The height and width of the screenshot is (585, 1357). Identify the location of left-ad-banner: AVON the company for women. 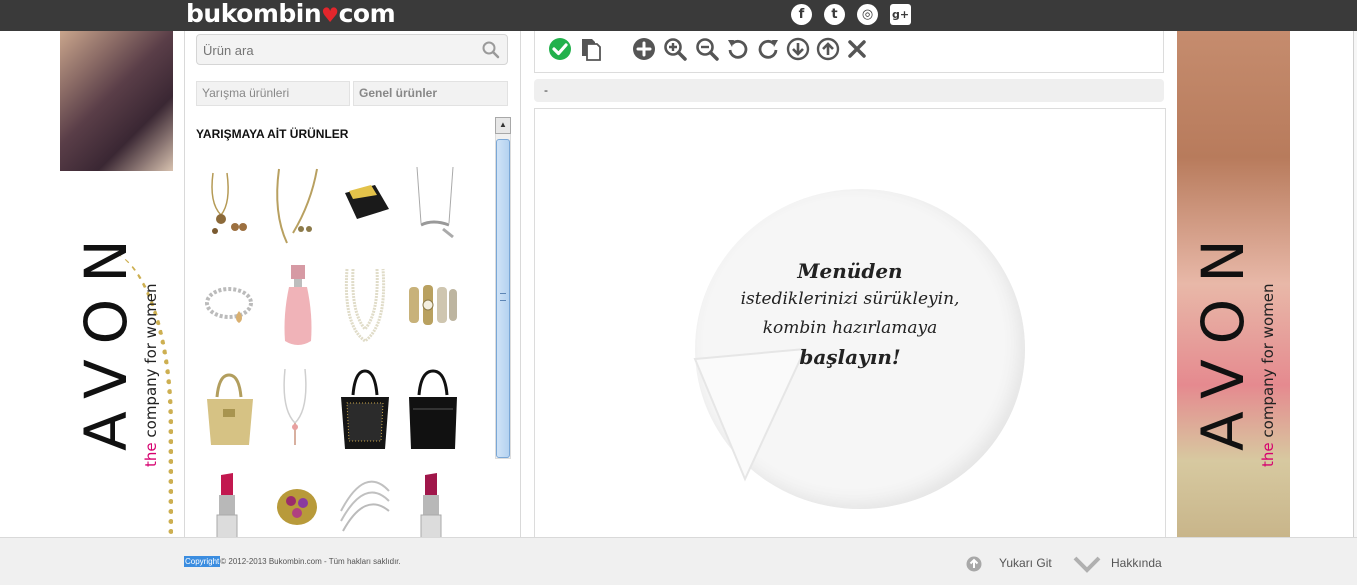
(116, 284).